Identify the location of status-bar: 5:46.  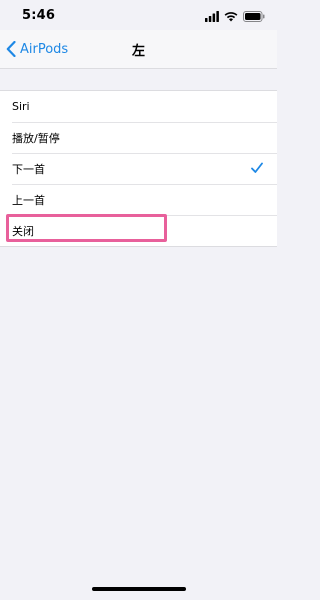
(138, 15).